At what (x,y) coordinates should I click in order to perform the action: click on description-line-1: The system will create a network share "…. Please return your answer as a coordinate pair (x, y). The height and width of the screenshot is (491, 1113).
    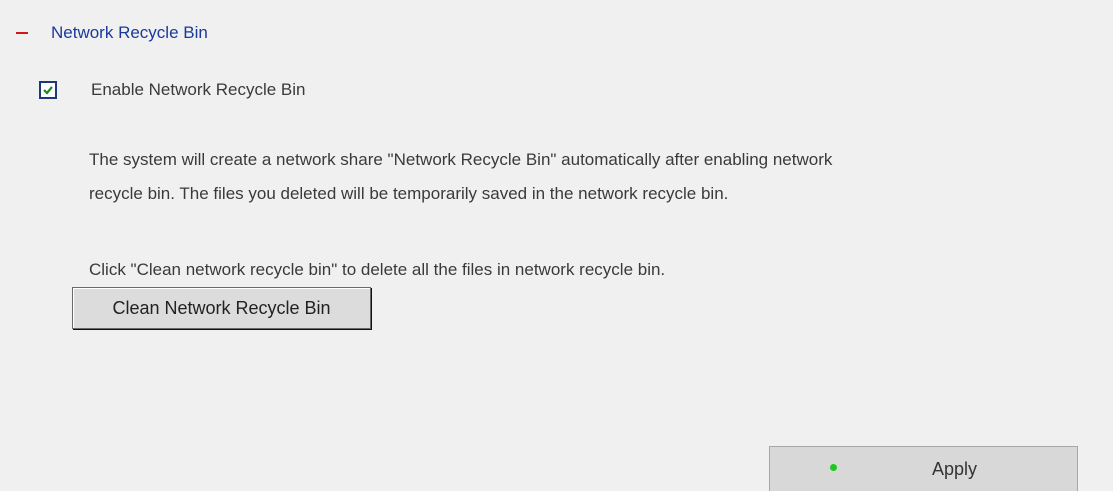
    Looking at the image, I should click on (461, 159).